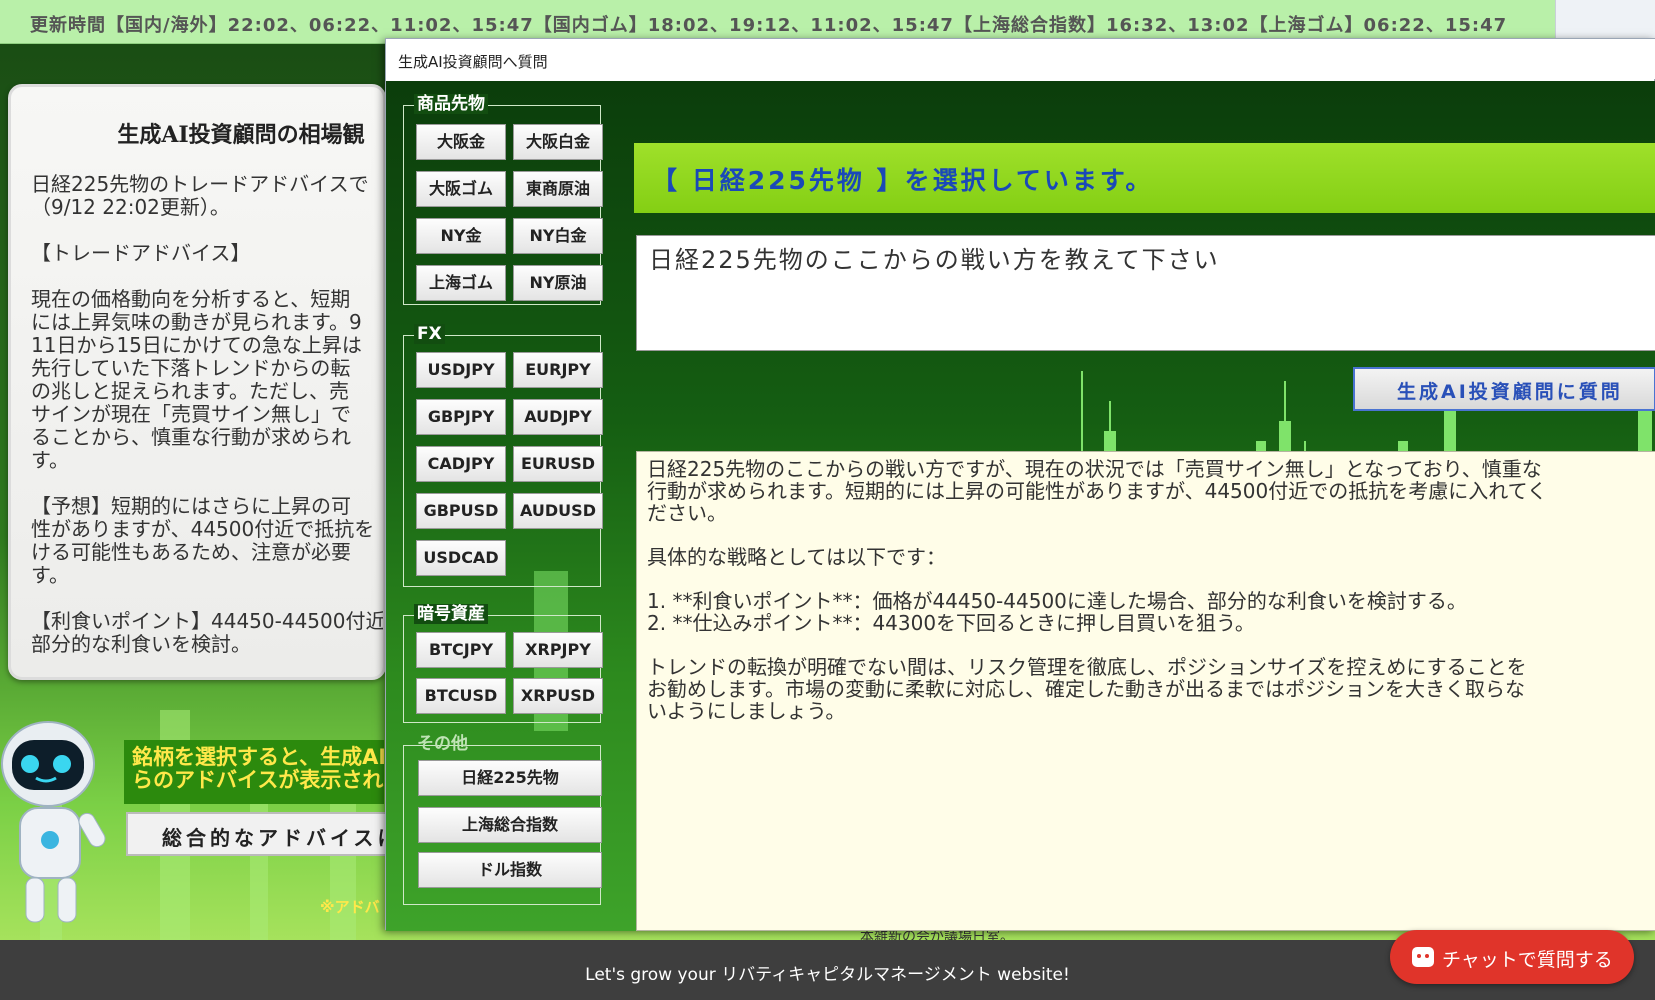 The height and width of the screenshot is (1000, 1655). I want to click on symbol-button-dollar-index: ドル指数, so click(510, 870).